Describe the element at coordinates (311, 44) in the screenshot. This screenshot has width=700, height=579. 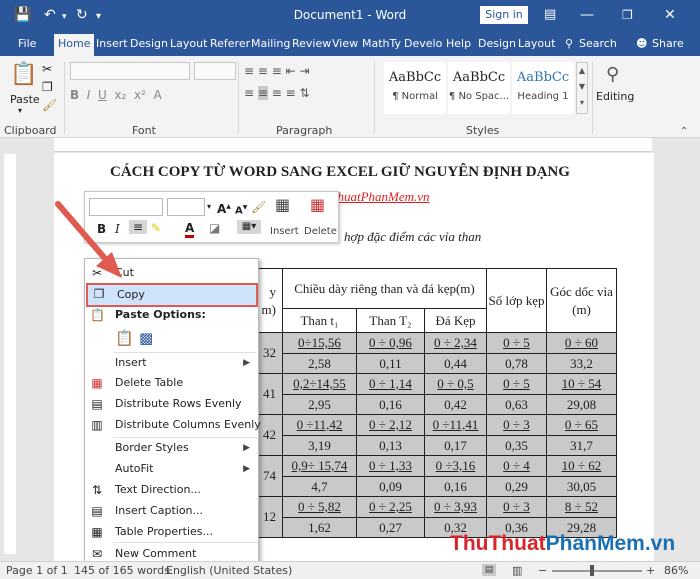
I see `tab-review: Review` at that location.